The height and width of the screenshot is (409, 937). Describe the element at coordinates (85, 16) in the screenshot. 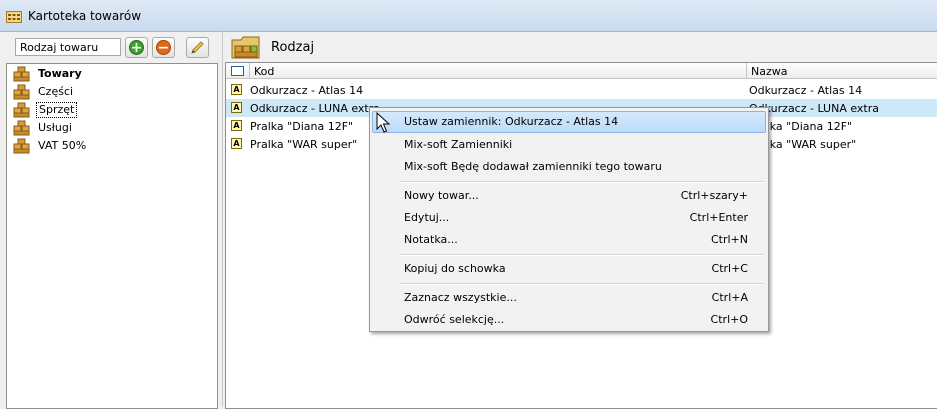

I see `window-title: Kartoteka towarów` at that location.